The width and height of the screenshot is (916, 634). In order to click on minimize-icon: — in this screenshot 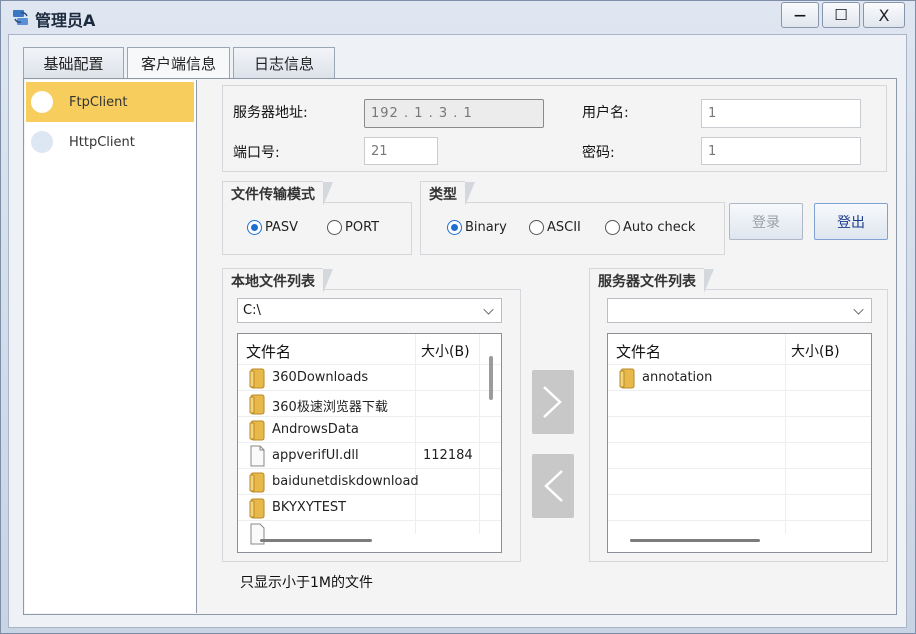, I will do `click(800, 15)`.